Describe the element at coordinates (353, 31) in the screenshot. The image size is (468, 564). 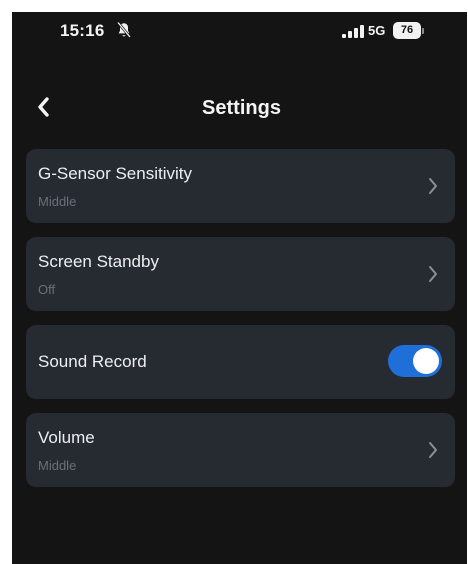
I see `cellular-signal-icon` at that location.